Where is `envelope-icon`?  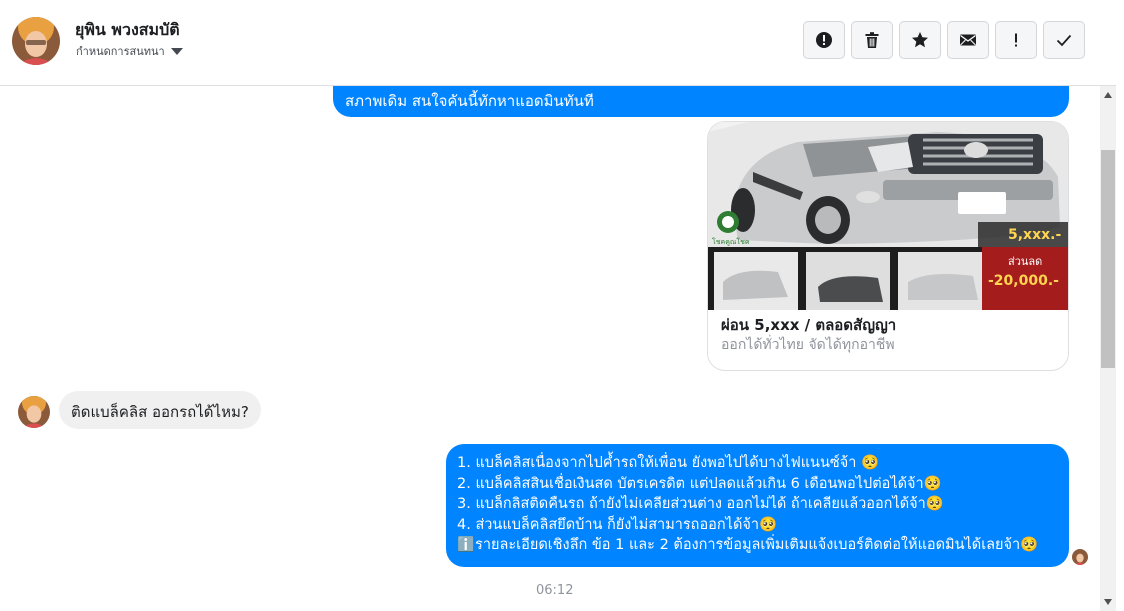 envelope-icon is located at coordinates (968, 40).